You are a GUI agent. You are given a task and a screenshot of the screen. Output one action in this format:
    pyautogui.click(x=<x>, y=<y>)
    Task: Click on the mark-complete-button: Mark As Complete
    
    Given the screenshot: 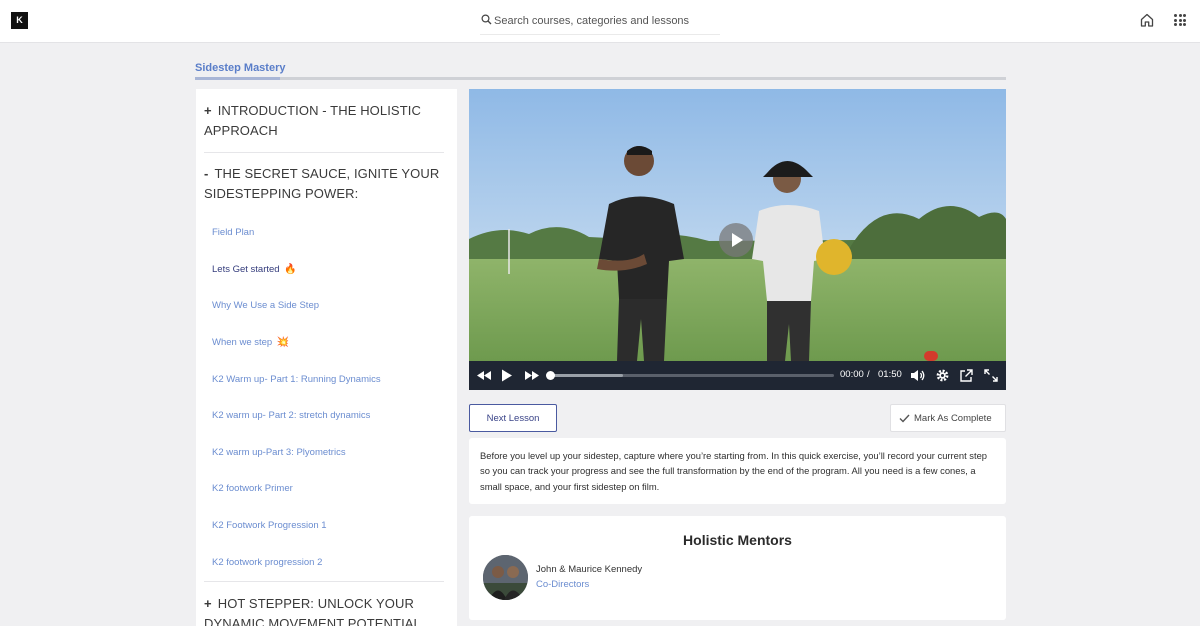 What is the action you would take?
    pyautogui.click(x=948, y=418)
    